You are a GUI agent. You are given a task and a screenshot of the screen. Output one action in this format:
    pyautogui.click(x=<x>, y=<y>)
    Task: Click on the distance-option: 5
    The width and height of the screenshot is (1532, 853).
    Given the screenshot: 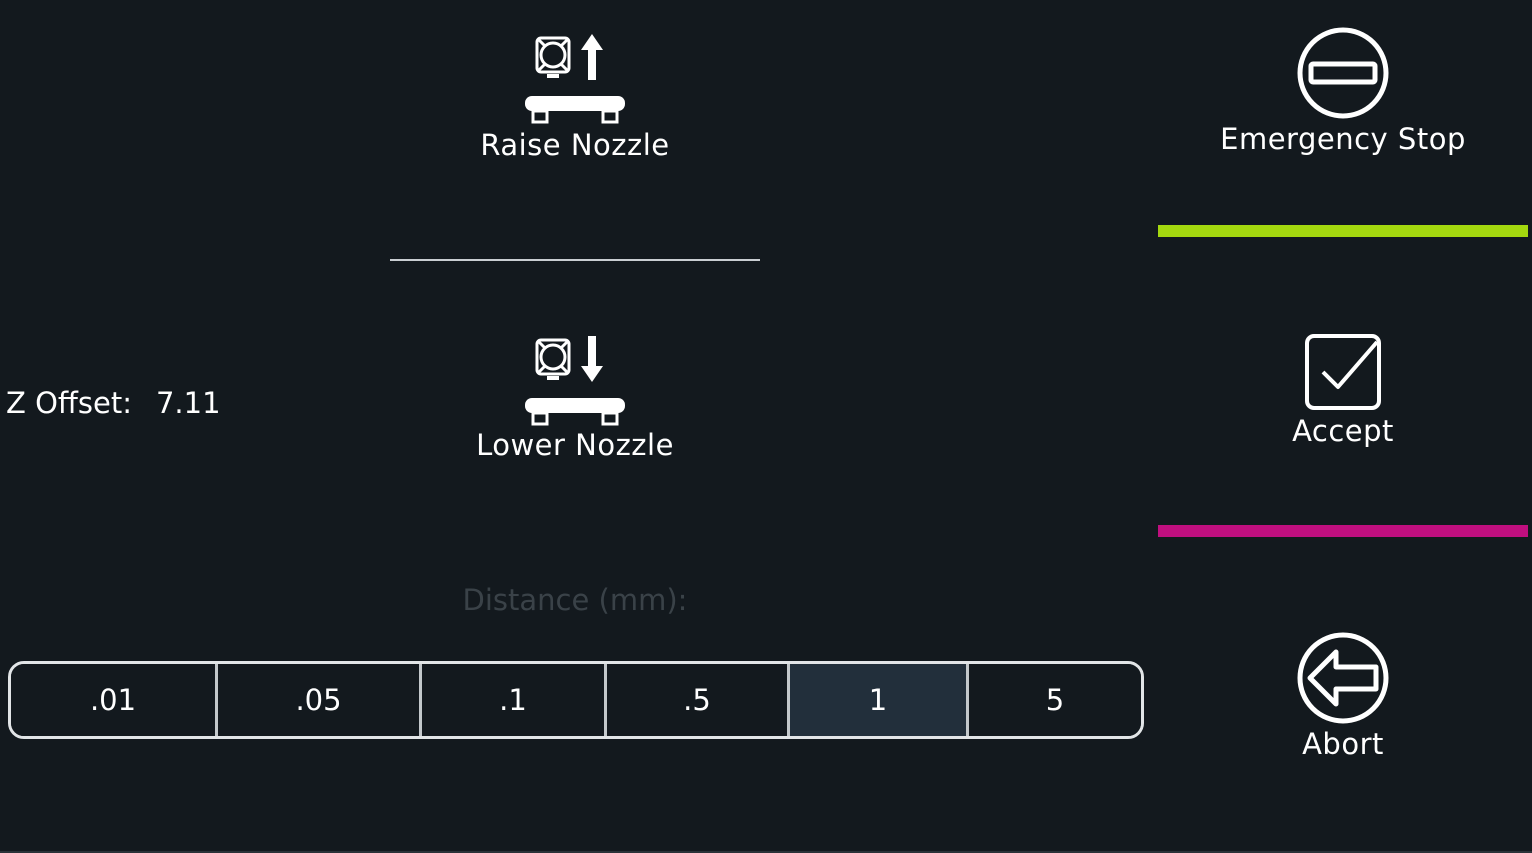 What is the action you would take?
    pyautogui.click(x=1053, y=700)
    